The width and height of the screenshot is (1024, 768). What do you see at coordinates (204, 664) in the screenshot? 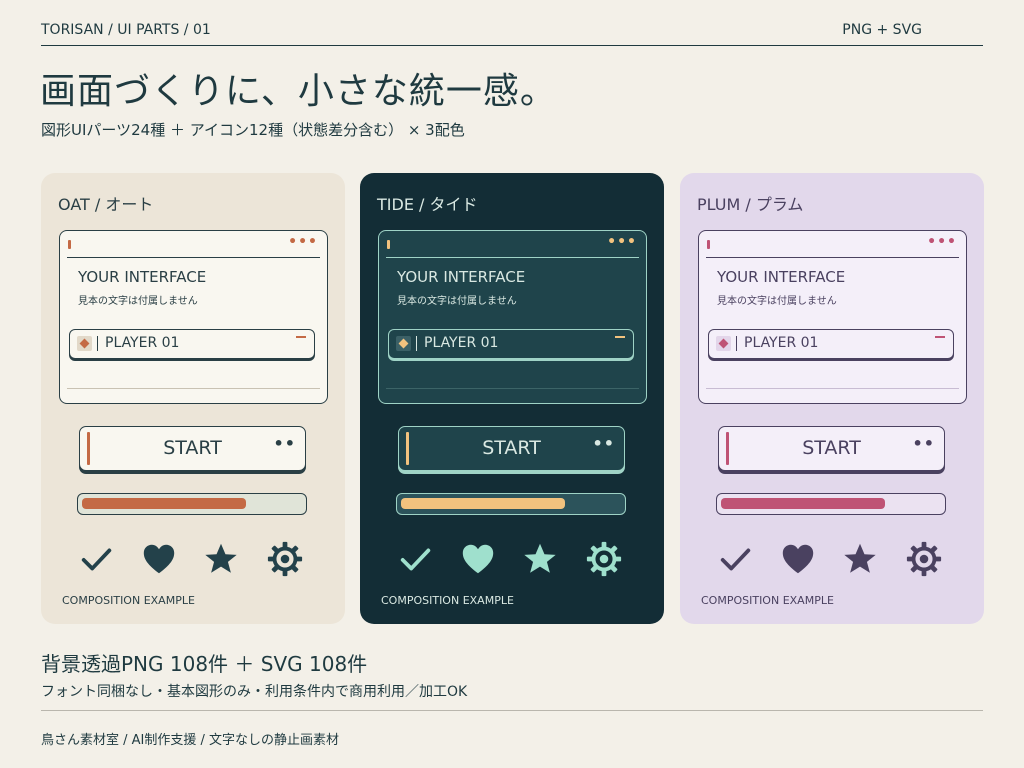
I see `summary-title: 背景透過PNG 108件 ＋ SVG 108件` at bounding box center [204, 664].